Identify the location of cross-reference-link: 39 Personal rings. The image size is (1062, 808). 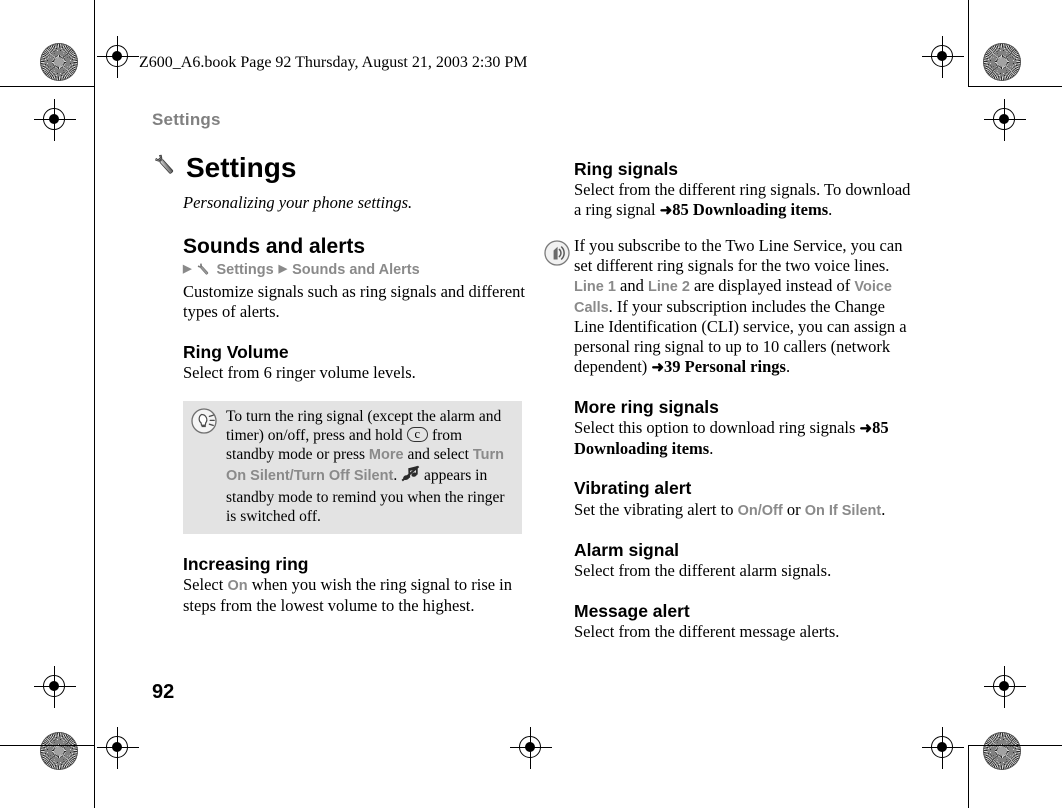
(725, 366).